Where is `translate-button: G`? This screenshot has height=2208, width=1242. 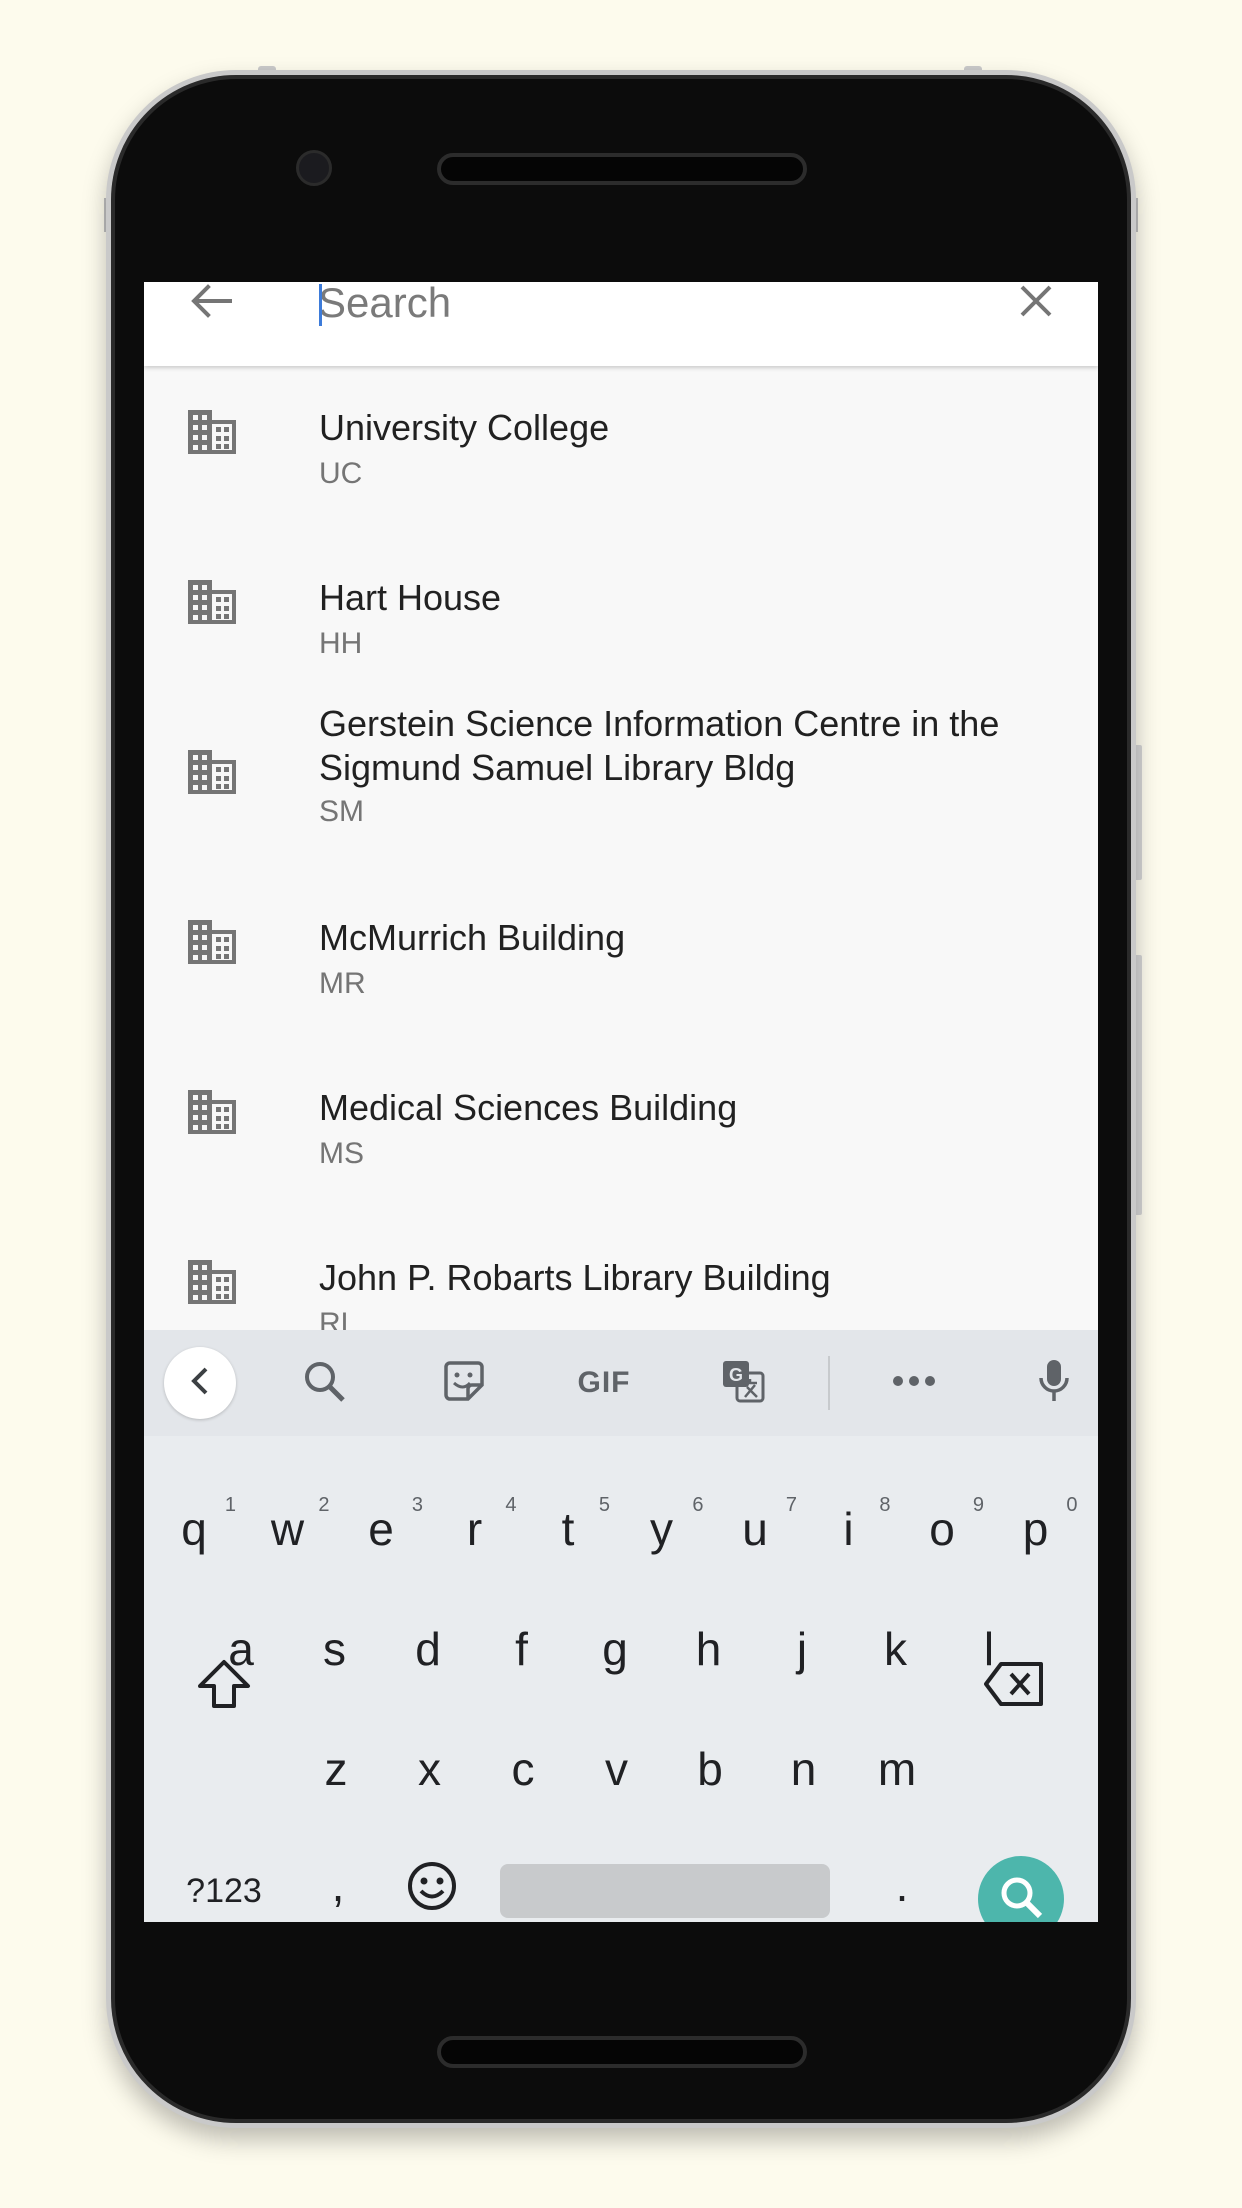 translate-button: G is located at coordinates (744, 1383).